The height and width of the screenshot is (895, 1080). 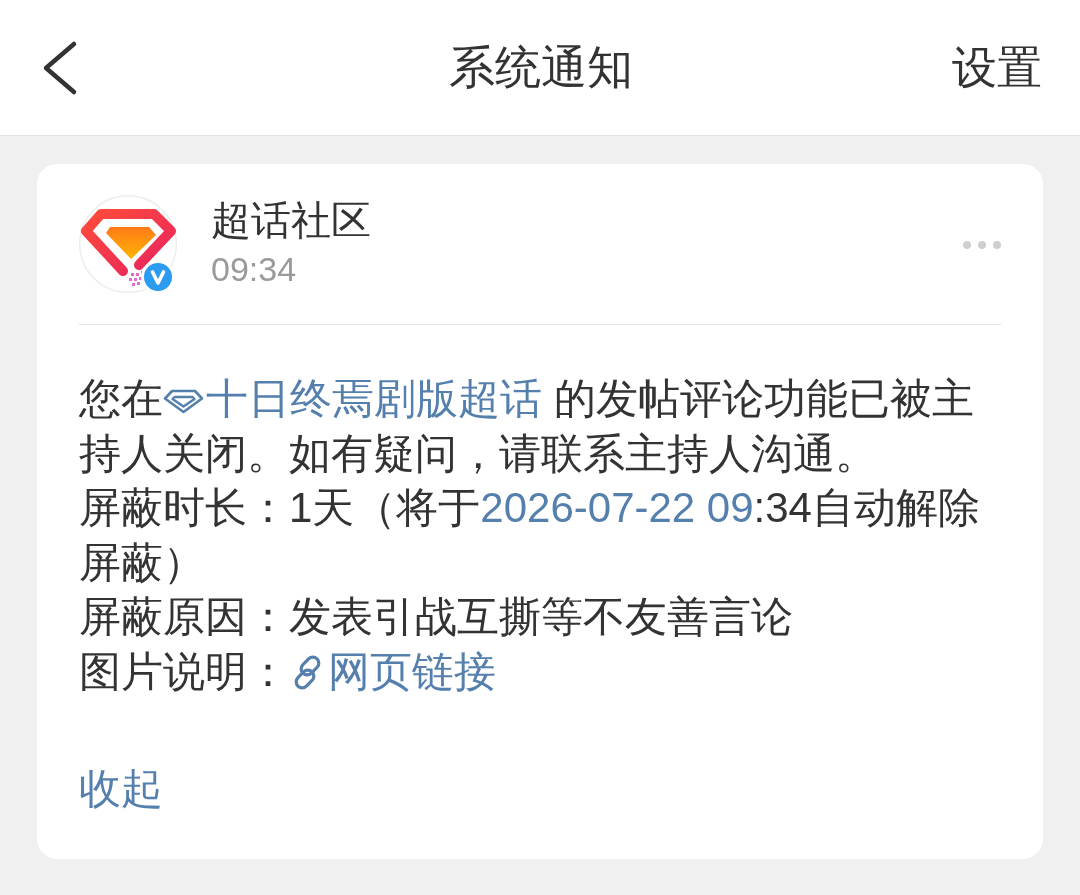 What do you see at coordinates (254, 269) in the screenshot?
I see `message-time: 09:34` at bounding box center [254, 269].